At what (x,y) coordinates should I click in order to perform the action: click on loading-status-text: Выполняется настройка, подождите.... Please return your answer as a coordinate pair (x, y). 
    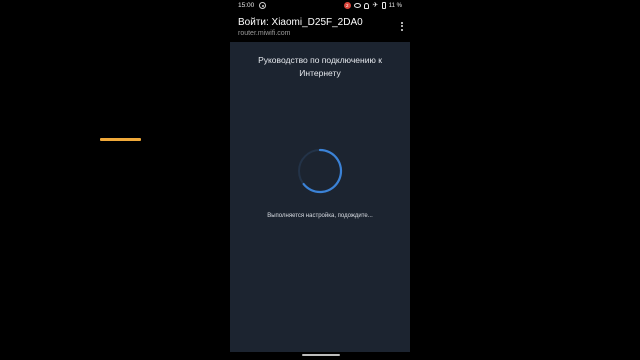
    Looking at the image, I should click on (320, 216).